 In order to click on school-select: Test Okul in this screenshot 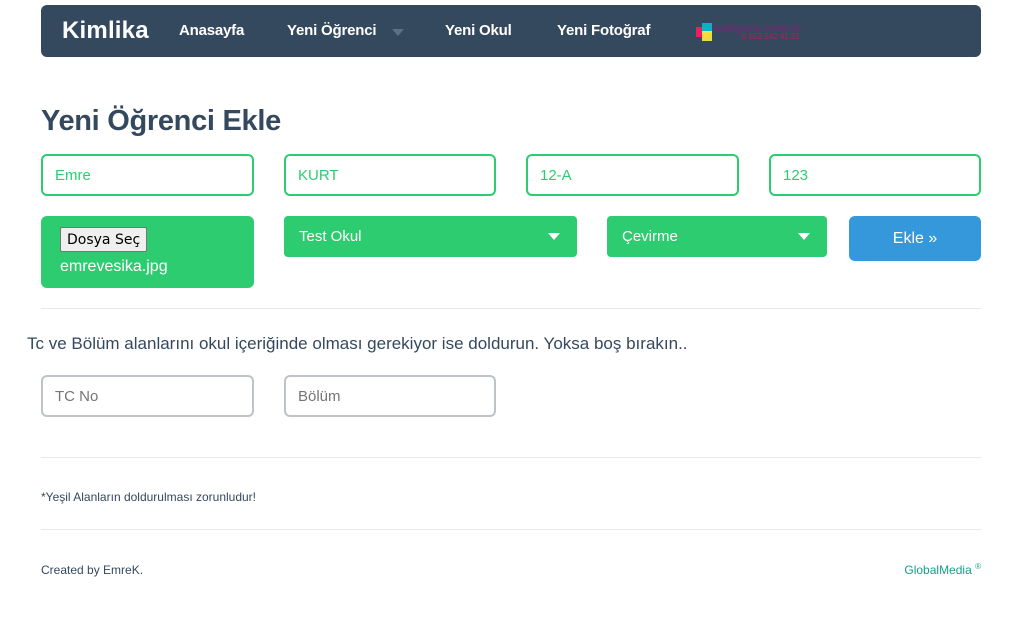, I will do `click(430, 236)`.